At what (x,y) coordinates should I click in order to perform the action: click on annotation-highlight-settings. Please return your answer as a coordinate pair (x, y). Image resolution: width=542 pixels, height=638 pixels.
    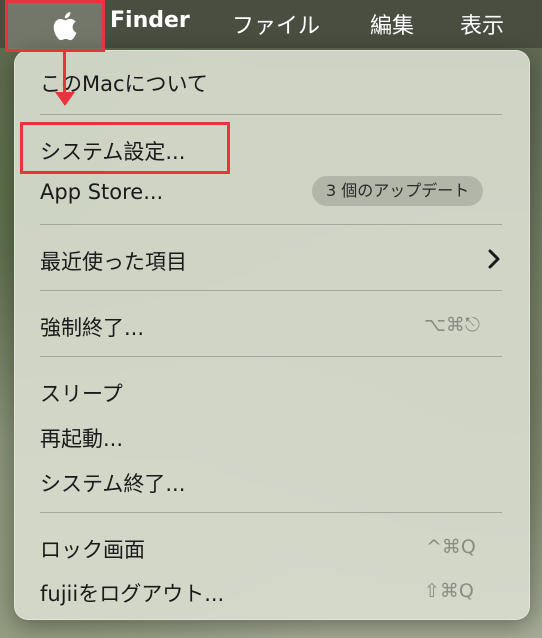
    Looking at the image, I should click on (125, 148).